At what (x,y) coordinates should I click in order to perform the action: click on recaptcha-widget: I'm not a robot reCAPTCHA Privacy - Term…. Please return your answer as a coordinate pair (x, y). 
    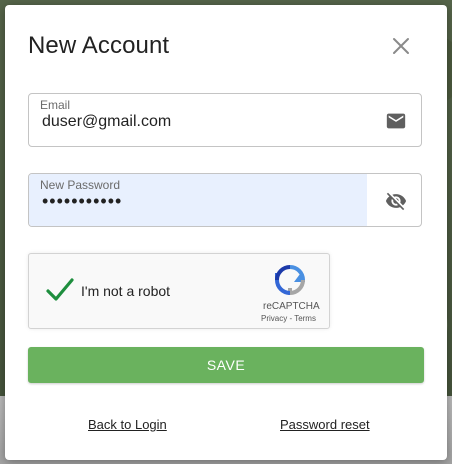
    Looking at the image, I should click on (179, 291).